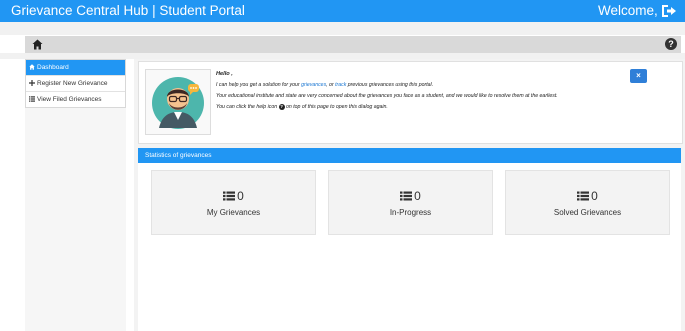  Describe the element at coordinates (409, 155) in the screenshot. I see `stats-header: Statistics of grievances` at that location.